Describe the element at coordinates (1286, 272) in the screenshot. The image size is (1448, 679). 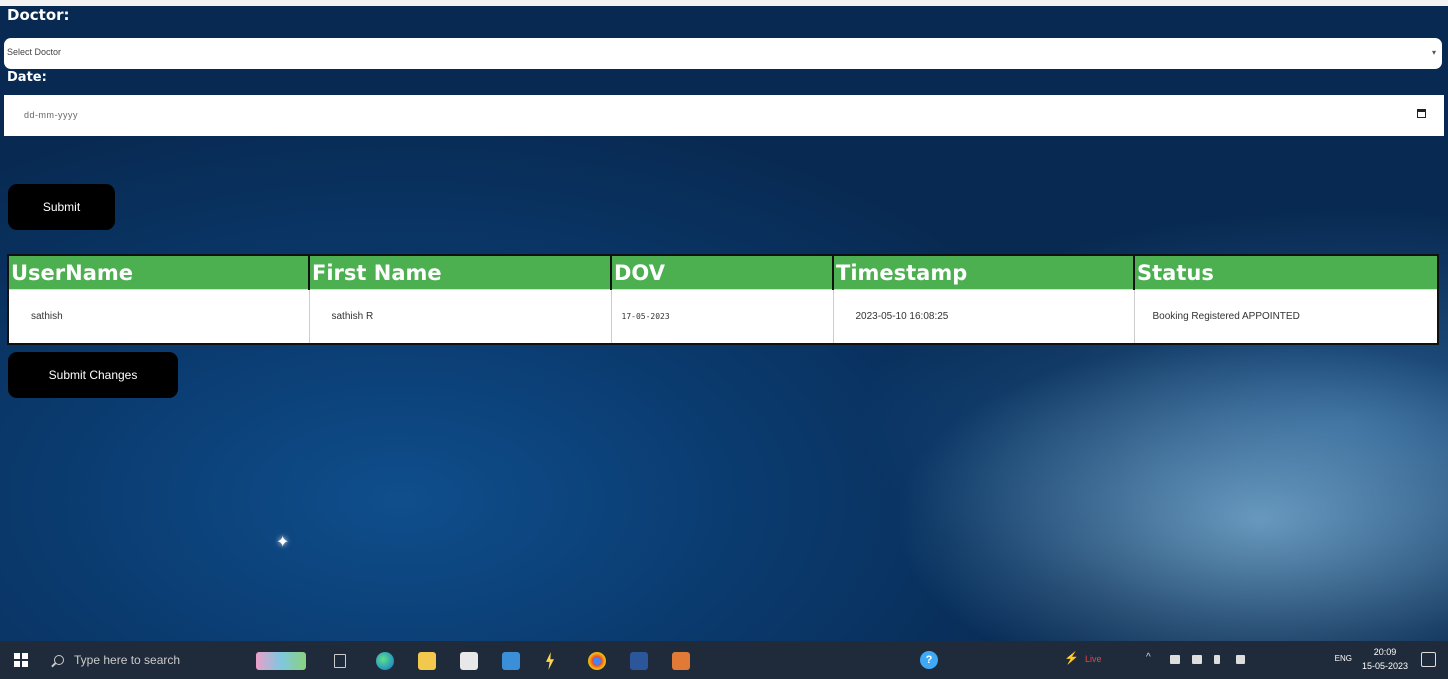
I see `header-status: Status` at that location.